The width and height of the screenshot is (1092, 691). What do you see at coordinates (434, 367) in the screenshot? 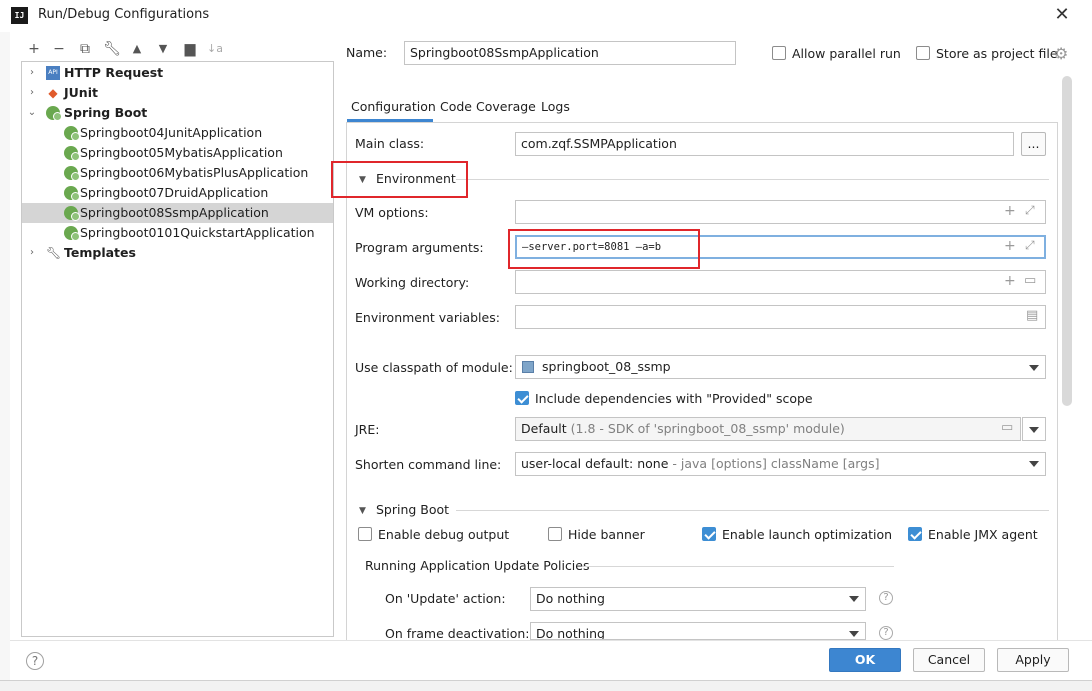
I see `classpath-label: Use classpath of module:` at bounding box center [434, 367].